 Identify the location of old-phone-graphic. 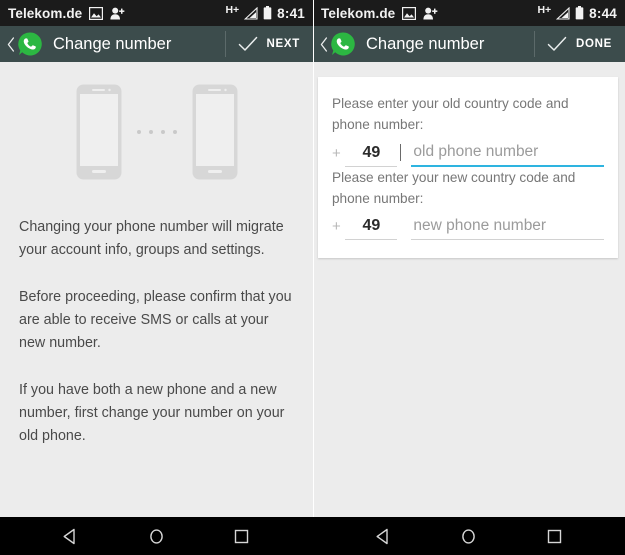
(99, 132).